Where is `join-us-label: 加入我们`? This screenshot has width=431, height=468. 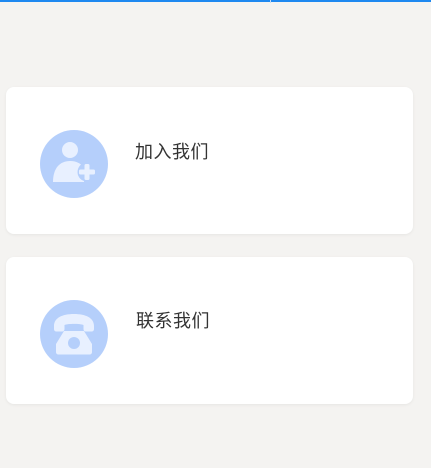 join-us-label: 加入我们 is located at coordinates (172, 152).